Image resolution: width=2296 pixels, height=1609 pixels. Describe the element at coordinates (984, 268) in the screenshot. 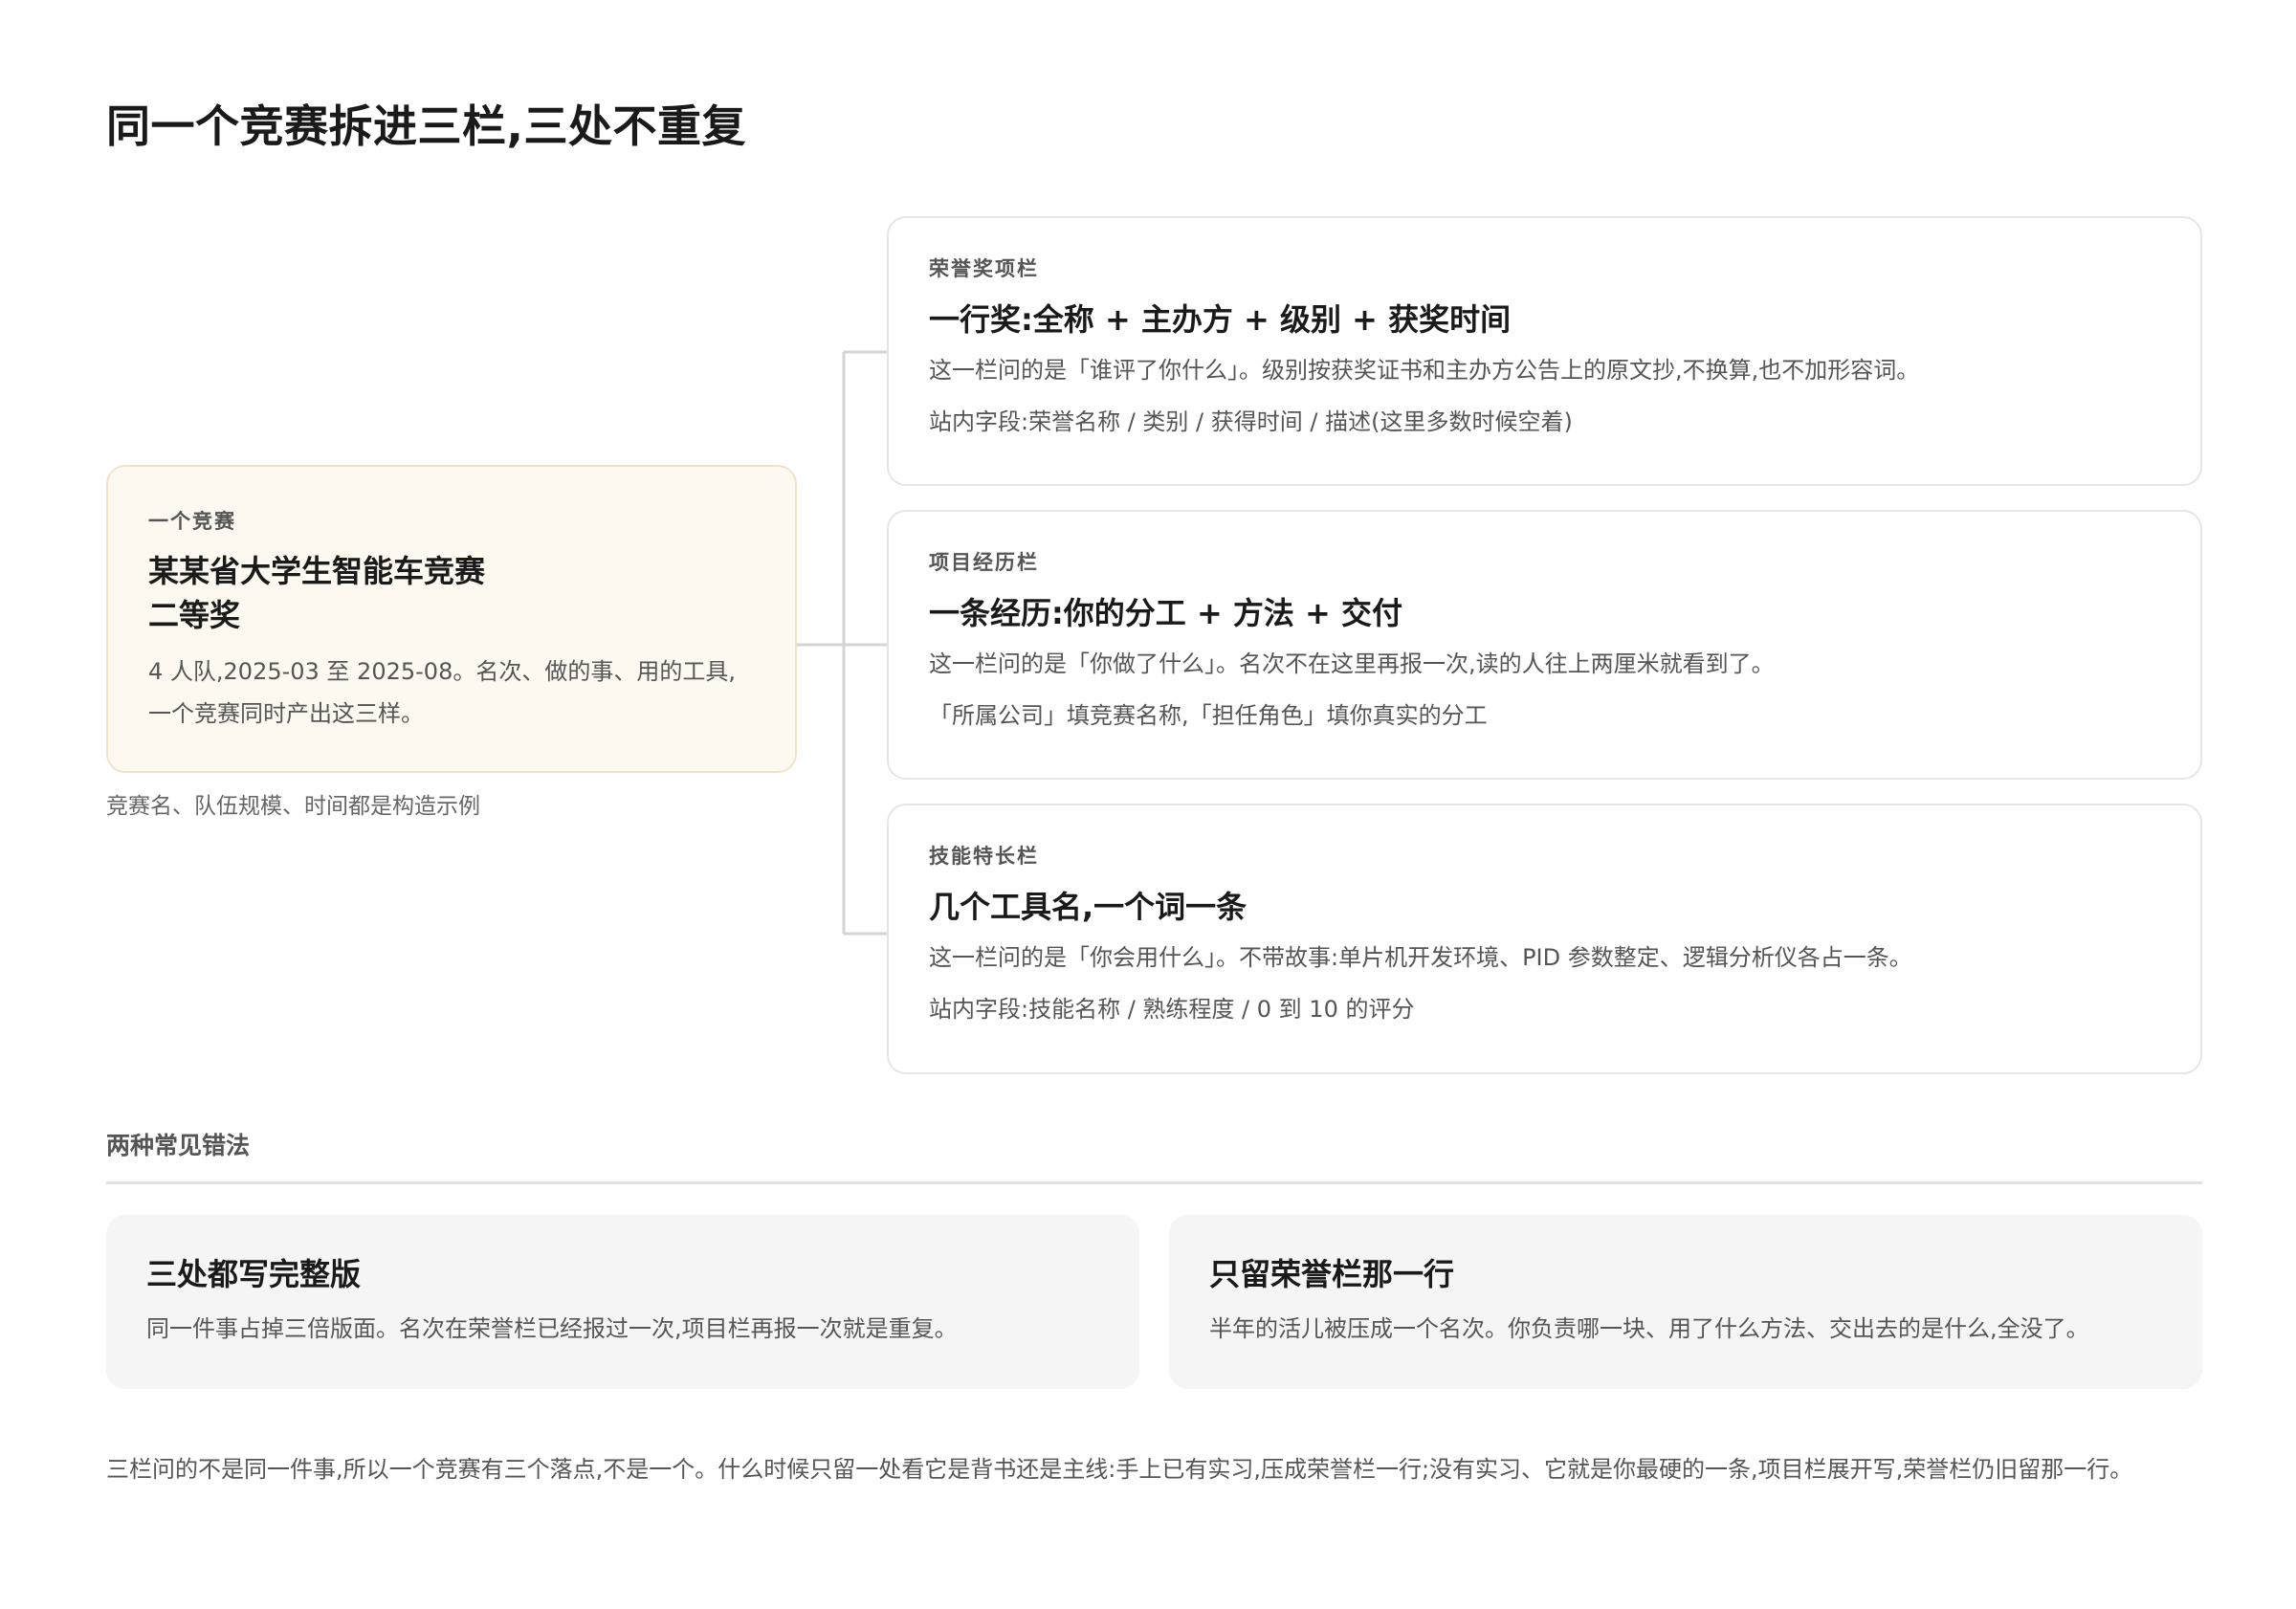

I see `honor-eyebrow: 荣誉奖项栏` at that location.